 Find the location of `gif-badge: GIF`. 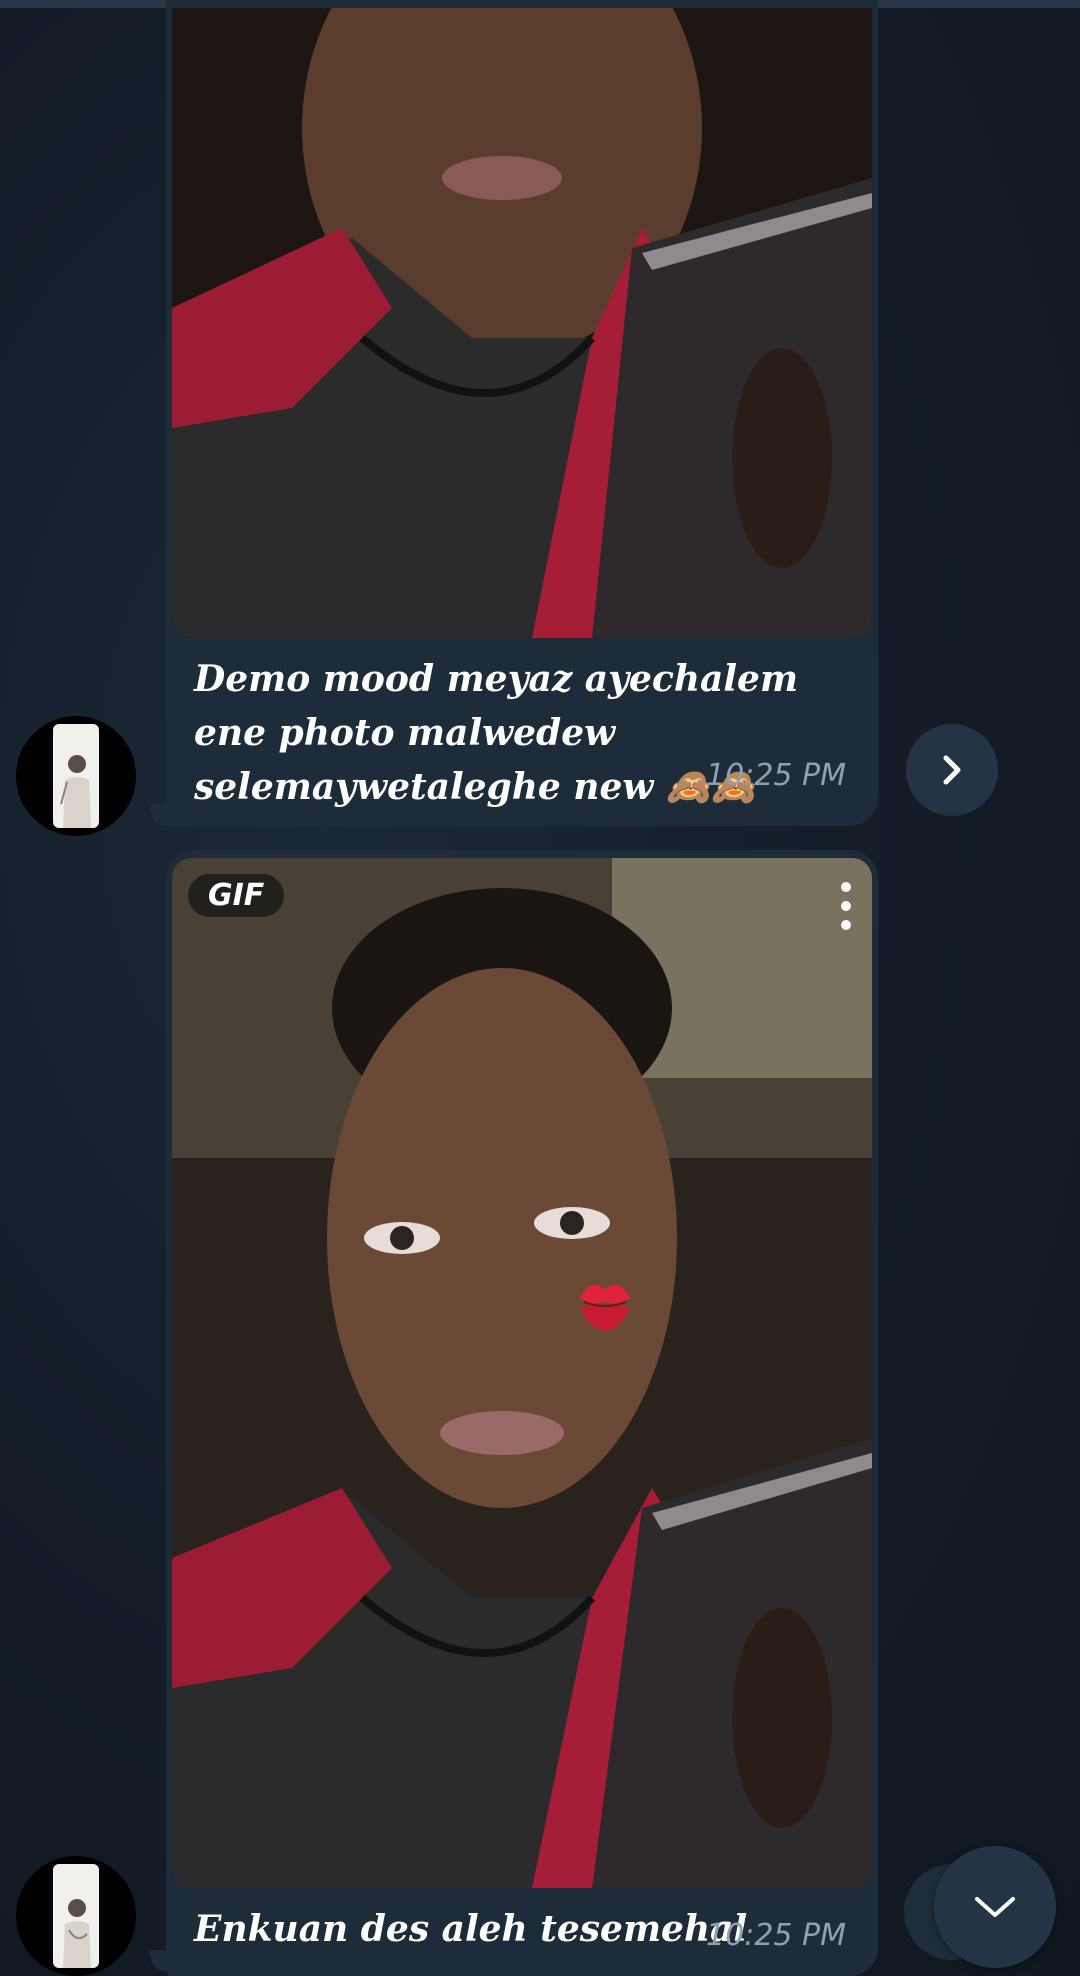

gif-badge: GIF is located at coordinates (236, 895).